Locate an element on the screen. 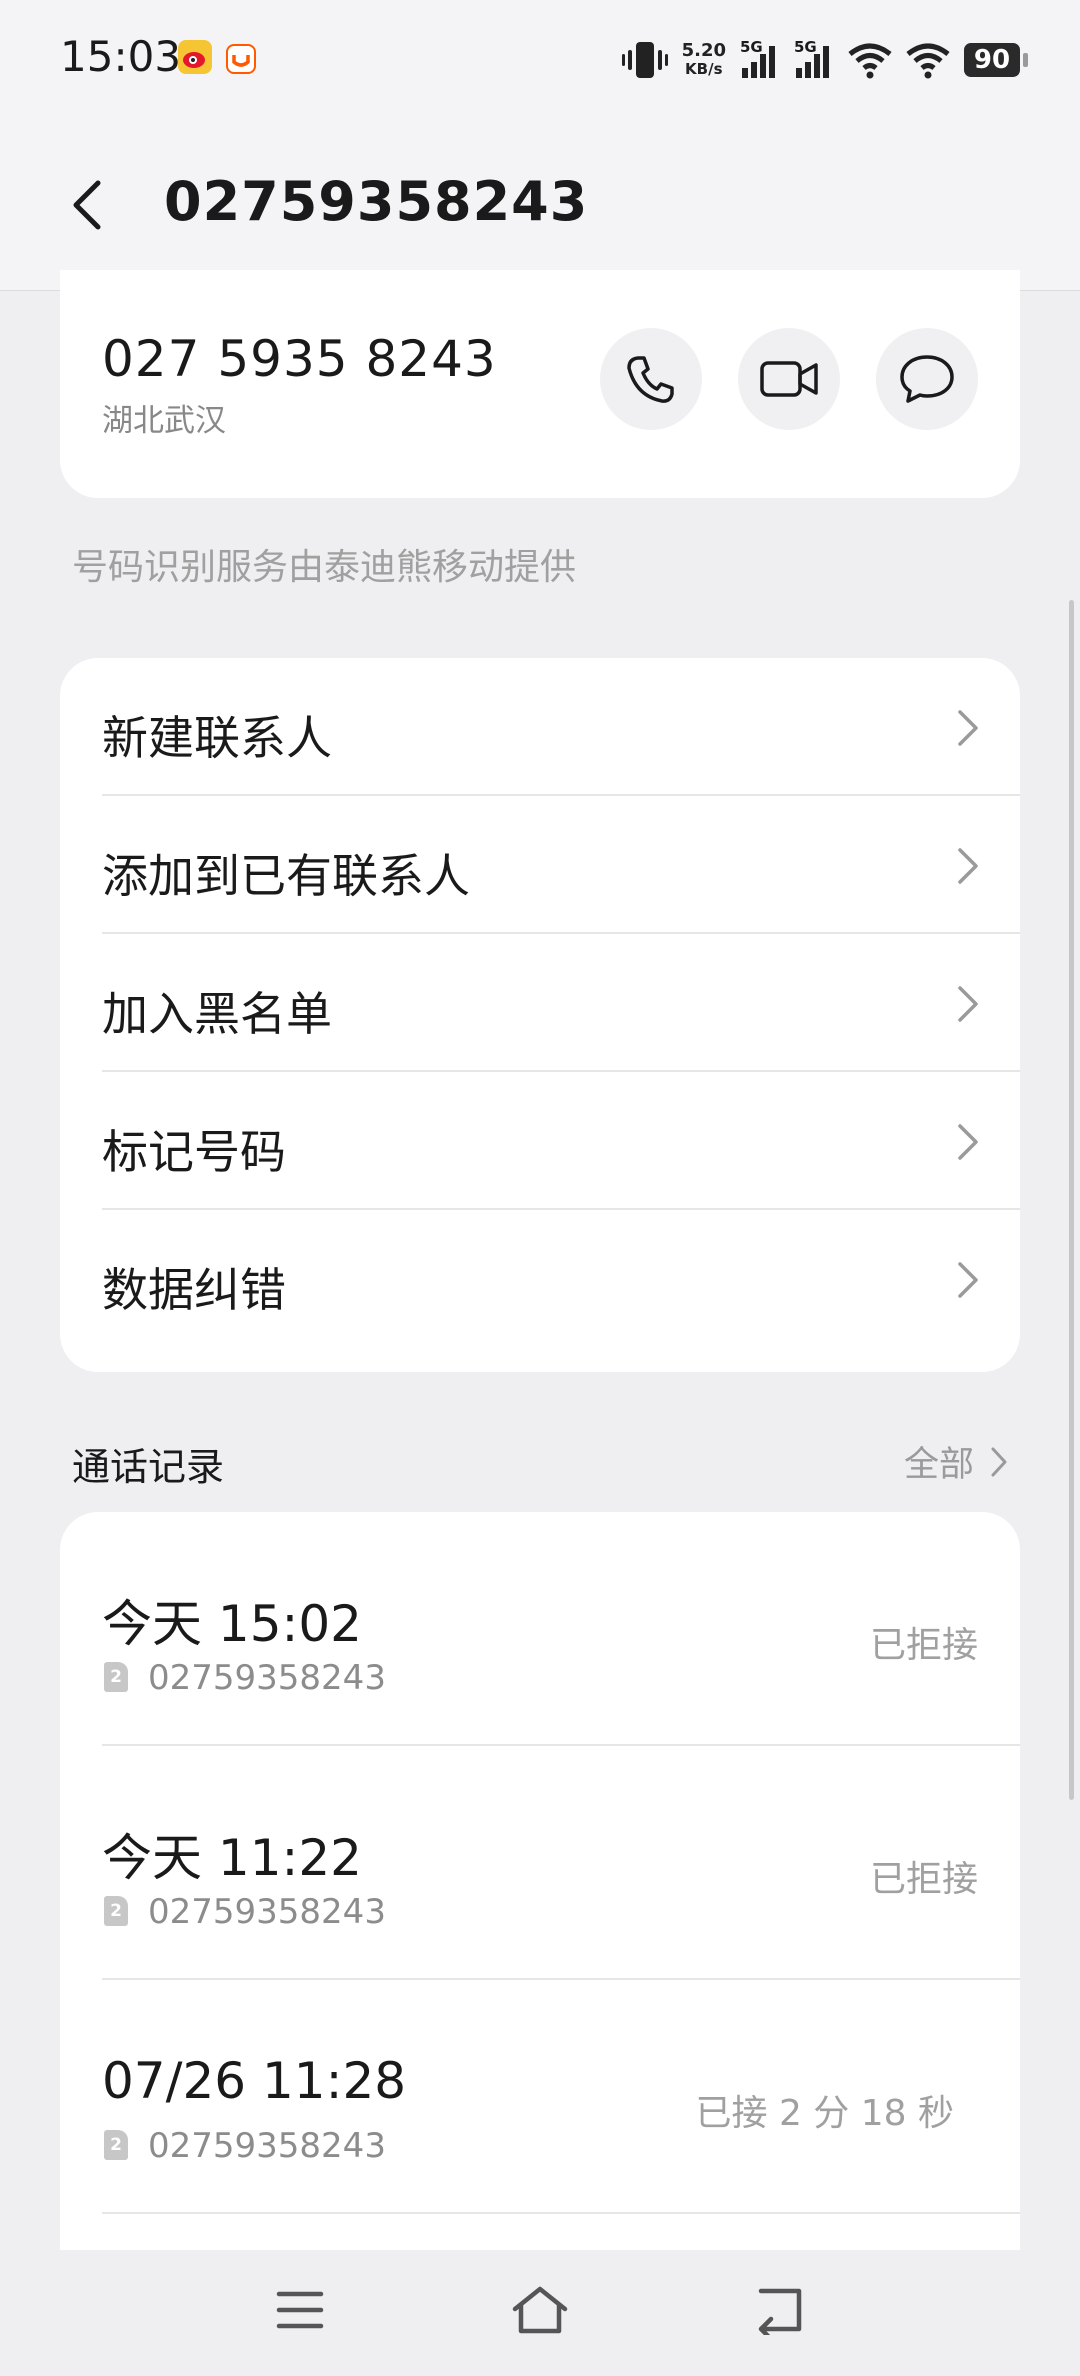  call-status: 已接 2 分 18 秒 is located at coordinates (825, 2113).